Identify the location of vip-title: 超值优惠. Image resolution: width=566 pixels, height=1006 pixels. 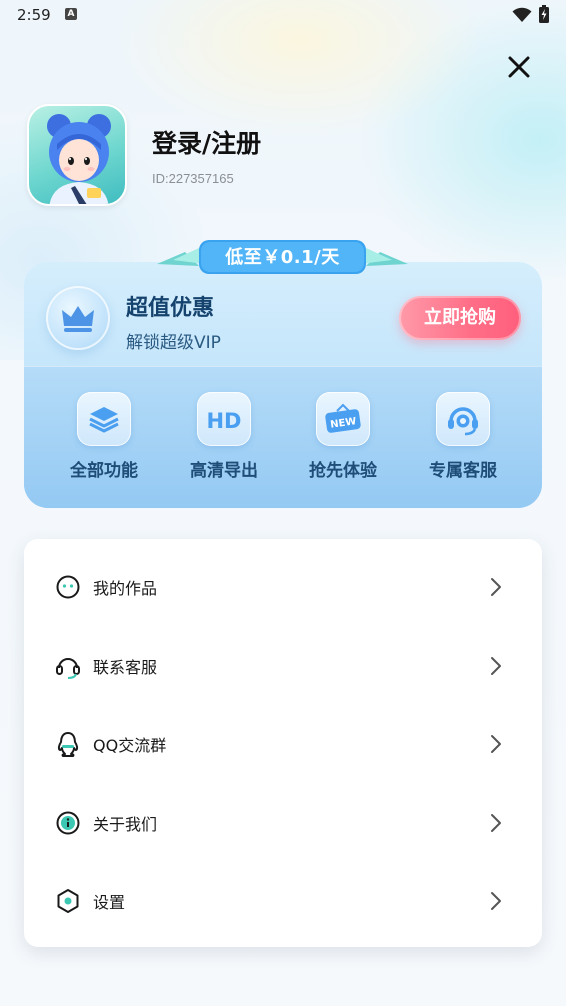
(170, 308).